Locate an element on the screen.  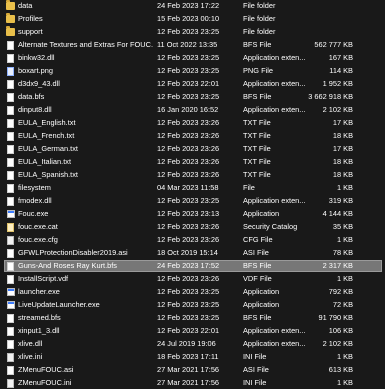
file-size: 4 144 KB is located at coordinates (337, 213).